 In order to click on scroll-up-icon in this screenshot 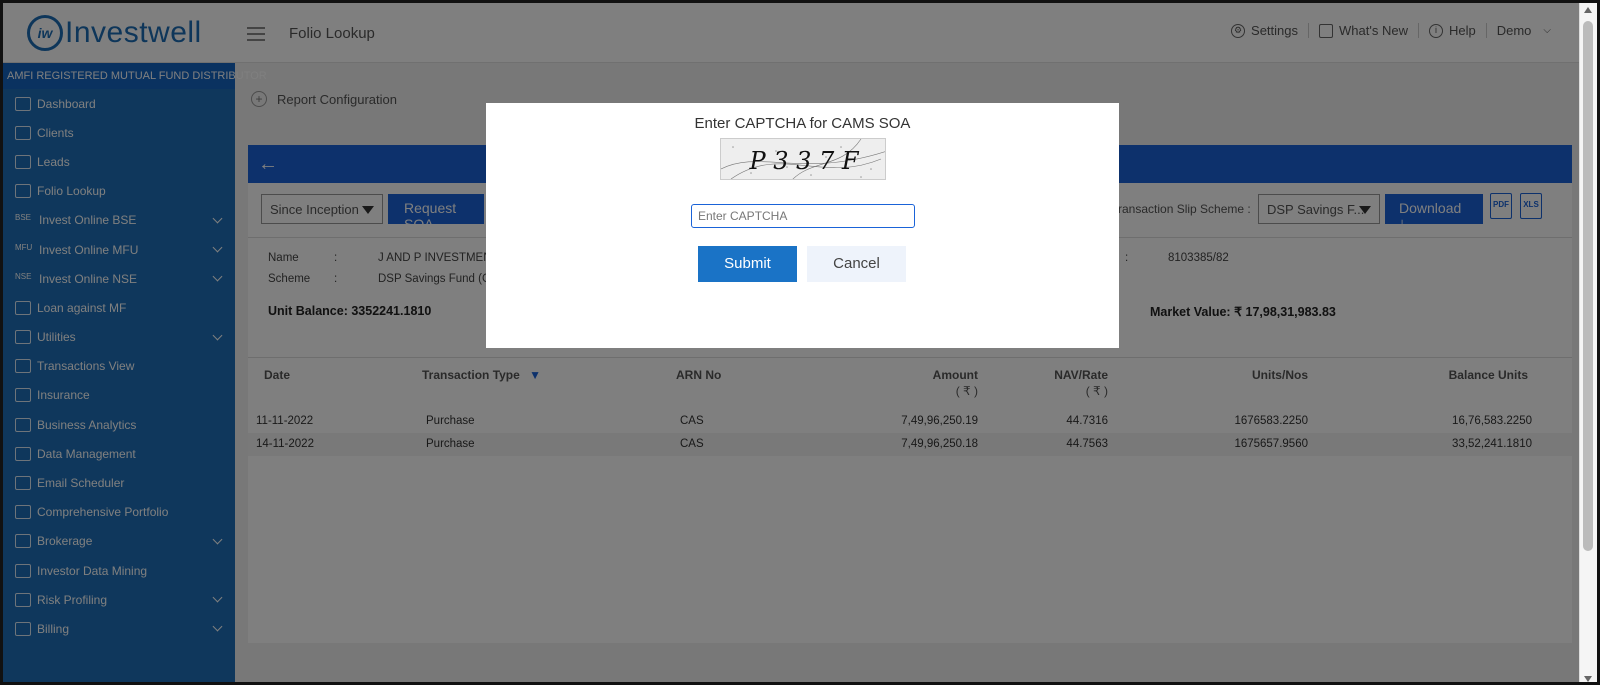, I will do `click(1588, 10)`.